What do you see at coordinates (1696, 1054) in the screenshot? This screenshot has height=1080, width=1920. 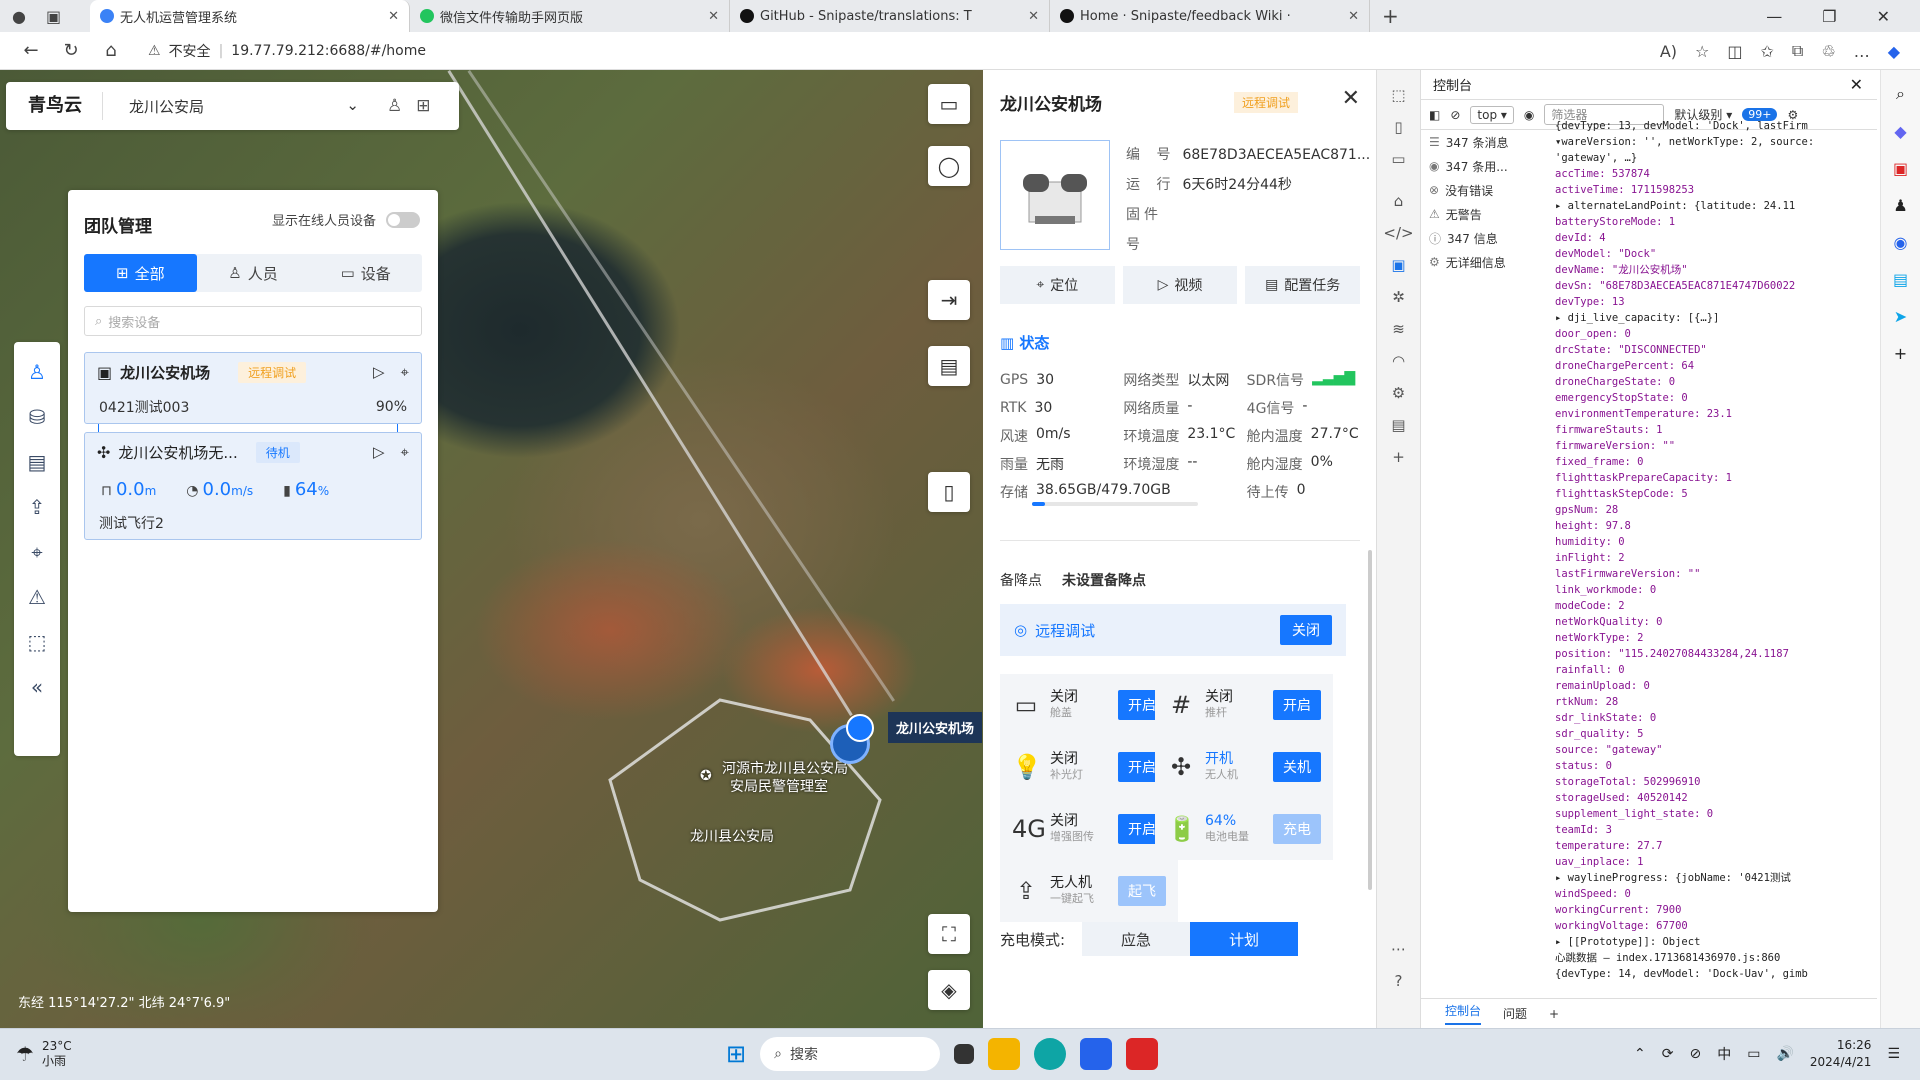 I see `network-off-icon: ⊘` at bounding box center [1696, 1054].